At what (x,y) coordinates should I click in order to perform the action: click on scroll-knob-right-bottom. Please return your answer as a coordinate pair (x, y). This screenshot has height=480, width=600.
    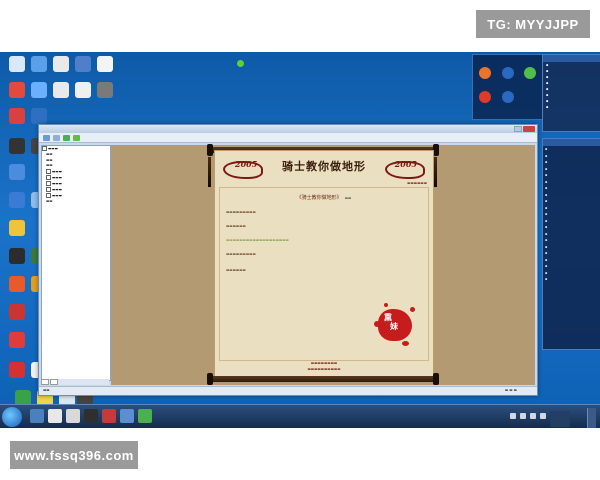
    Looking at the image, I should click on (436, 379).